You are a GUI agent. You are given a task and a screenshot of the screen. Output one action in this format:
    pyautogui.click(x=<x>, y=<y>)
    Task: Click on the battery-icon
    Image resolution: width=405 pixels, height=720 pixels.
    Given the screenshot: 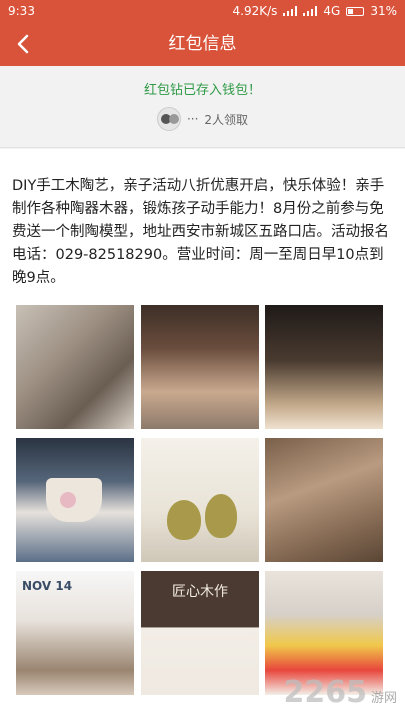 What is the action you would take?
    pyautogui.click(x=355, y=11)
    